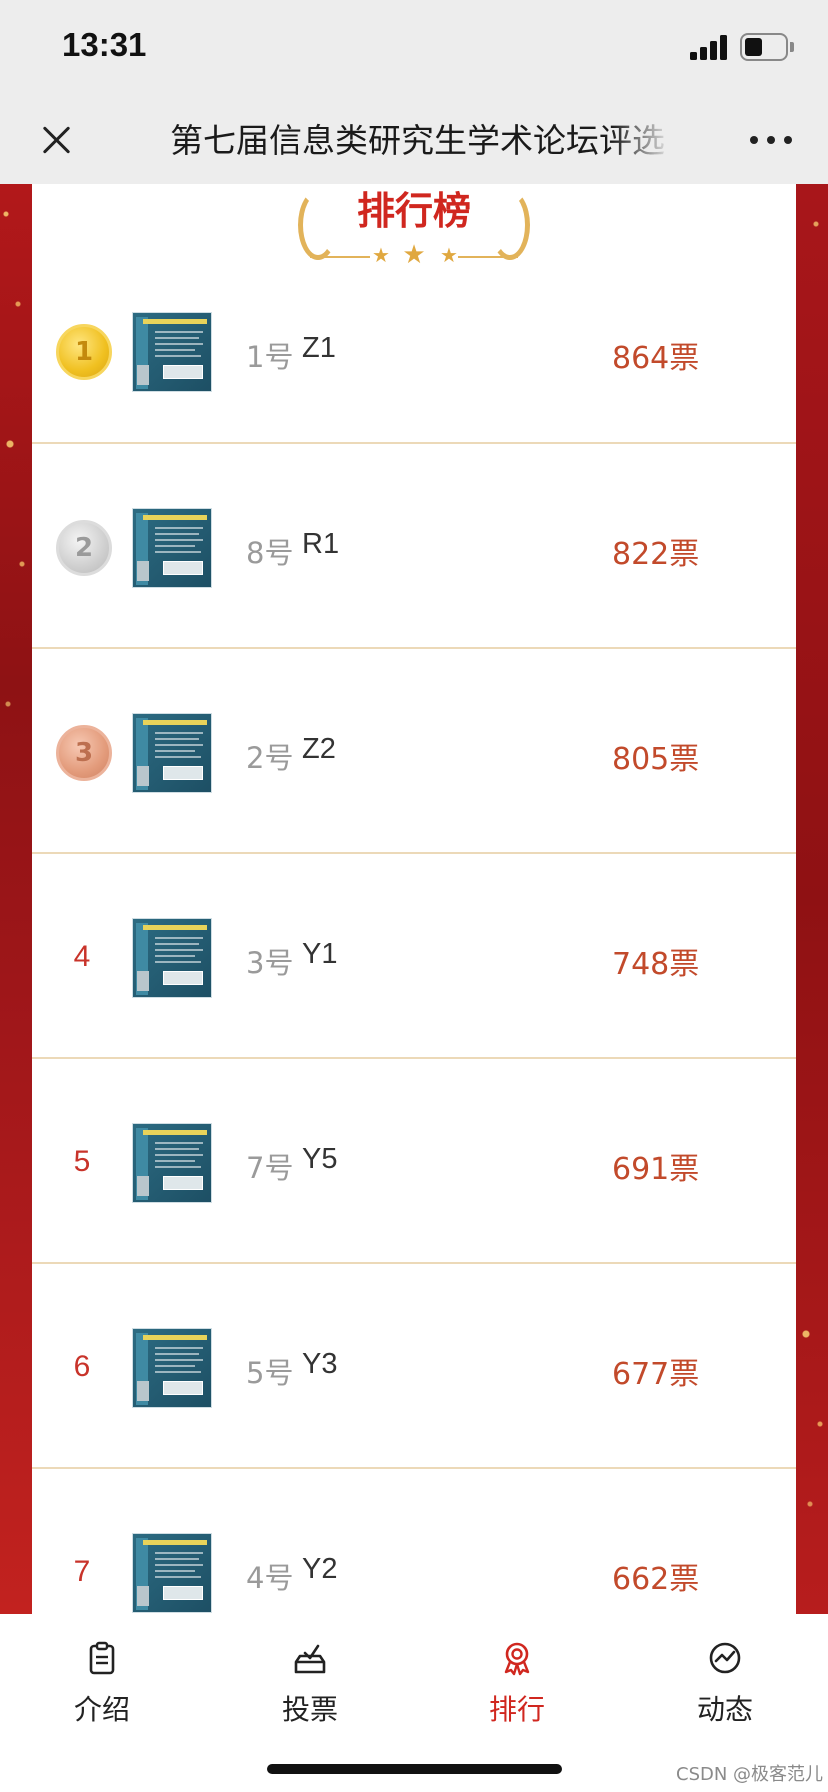 The height and width of the screenshot is (1792, 828). What do you see at coordinates (414, 1161) in the screenshot?
I see `ranking-row: 5 7号 Y5 691票` at bounding box center [414, 1161].